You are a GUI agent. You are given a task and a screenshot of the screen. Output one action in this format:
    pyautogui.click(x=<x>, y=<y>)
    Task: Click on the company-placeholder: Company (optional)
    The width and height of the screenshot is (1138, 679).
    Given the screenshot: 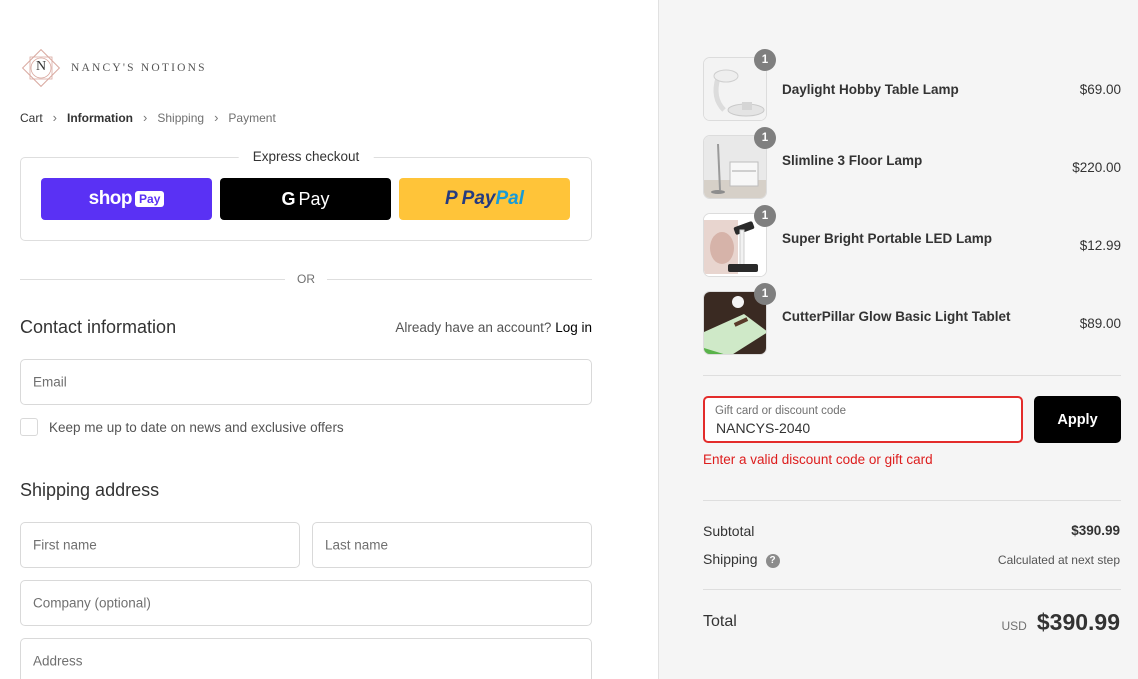 What is the action you would take?
    pyautogui.click(x=92, y=603)
    